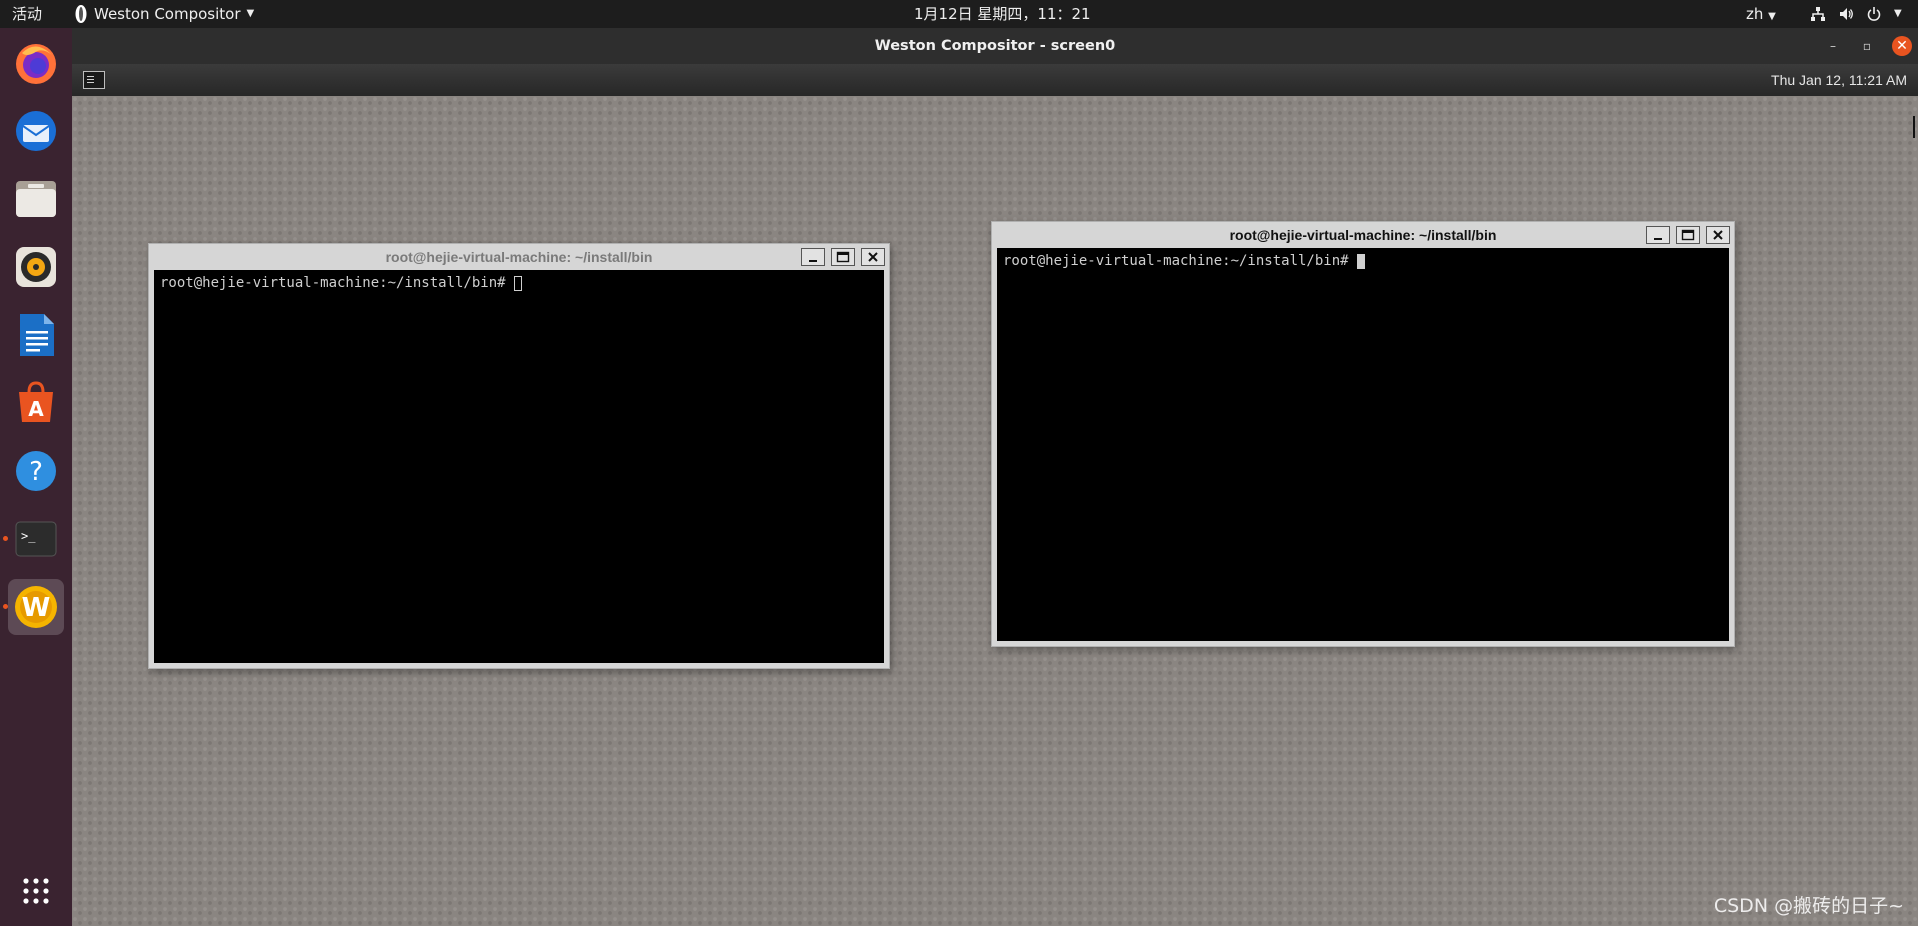 This screenshot has width=1918, height=926. I want to click on dock-item-thunderbird, so click(36, 131).